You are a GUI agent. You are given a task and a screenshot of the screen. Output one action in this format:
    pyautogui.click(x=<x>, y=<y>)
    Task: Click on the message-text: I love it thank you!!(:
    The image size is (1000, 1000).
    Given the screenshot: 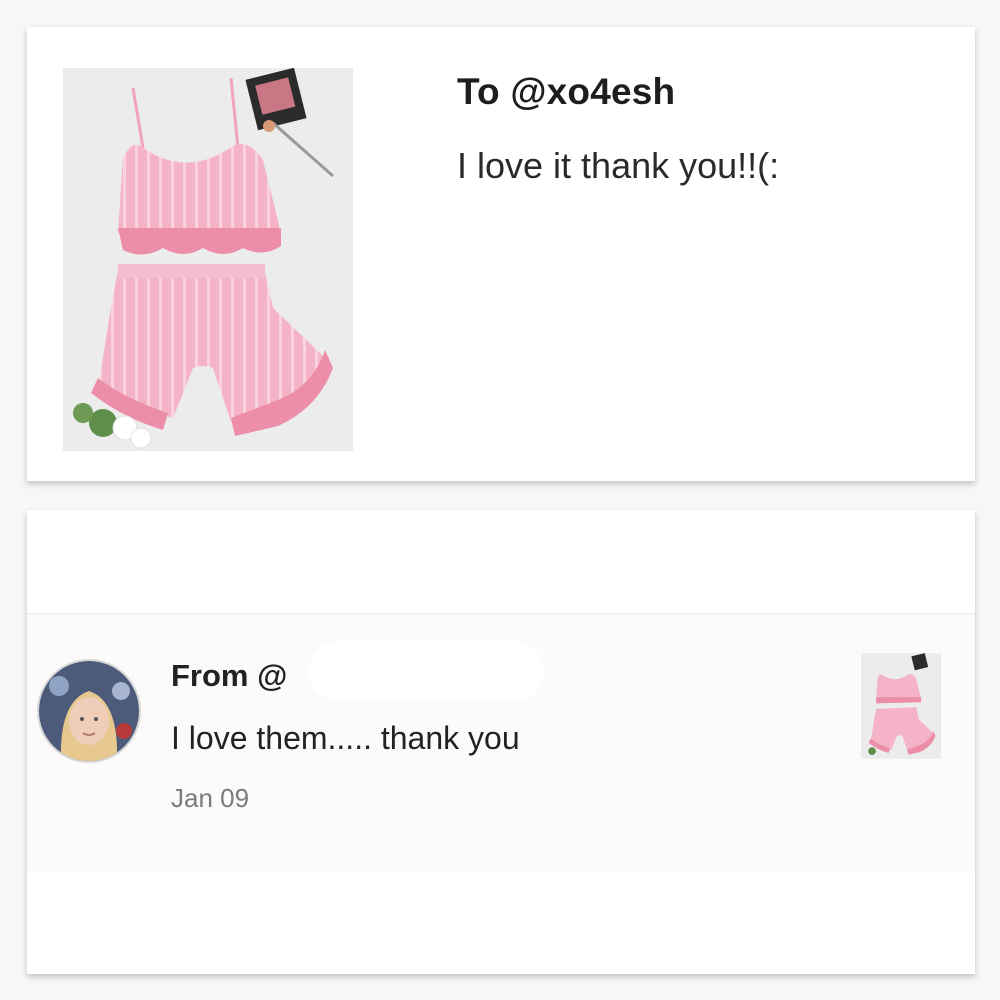 What is the action you would take?
    pyautogui.click(x=618, y=165)
    